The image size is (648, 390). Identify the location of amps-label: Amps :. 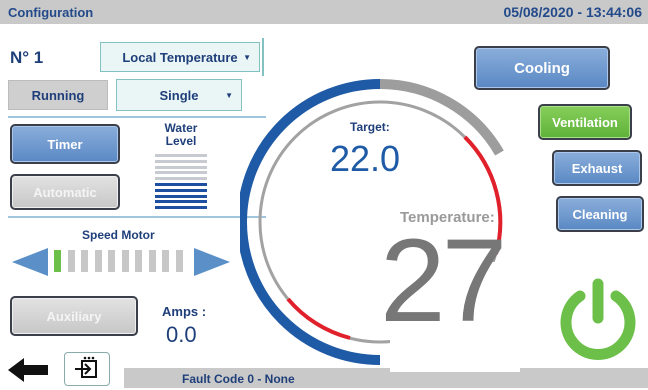
(184, 311).